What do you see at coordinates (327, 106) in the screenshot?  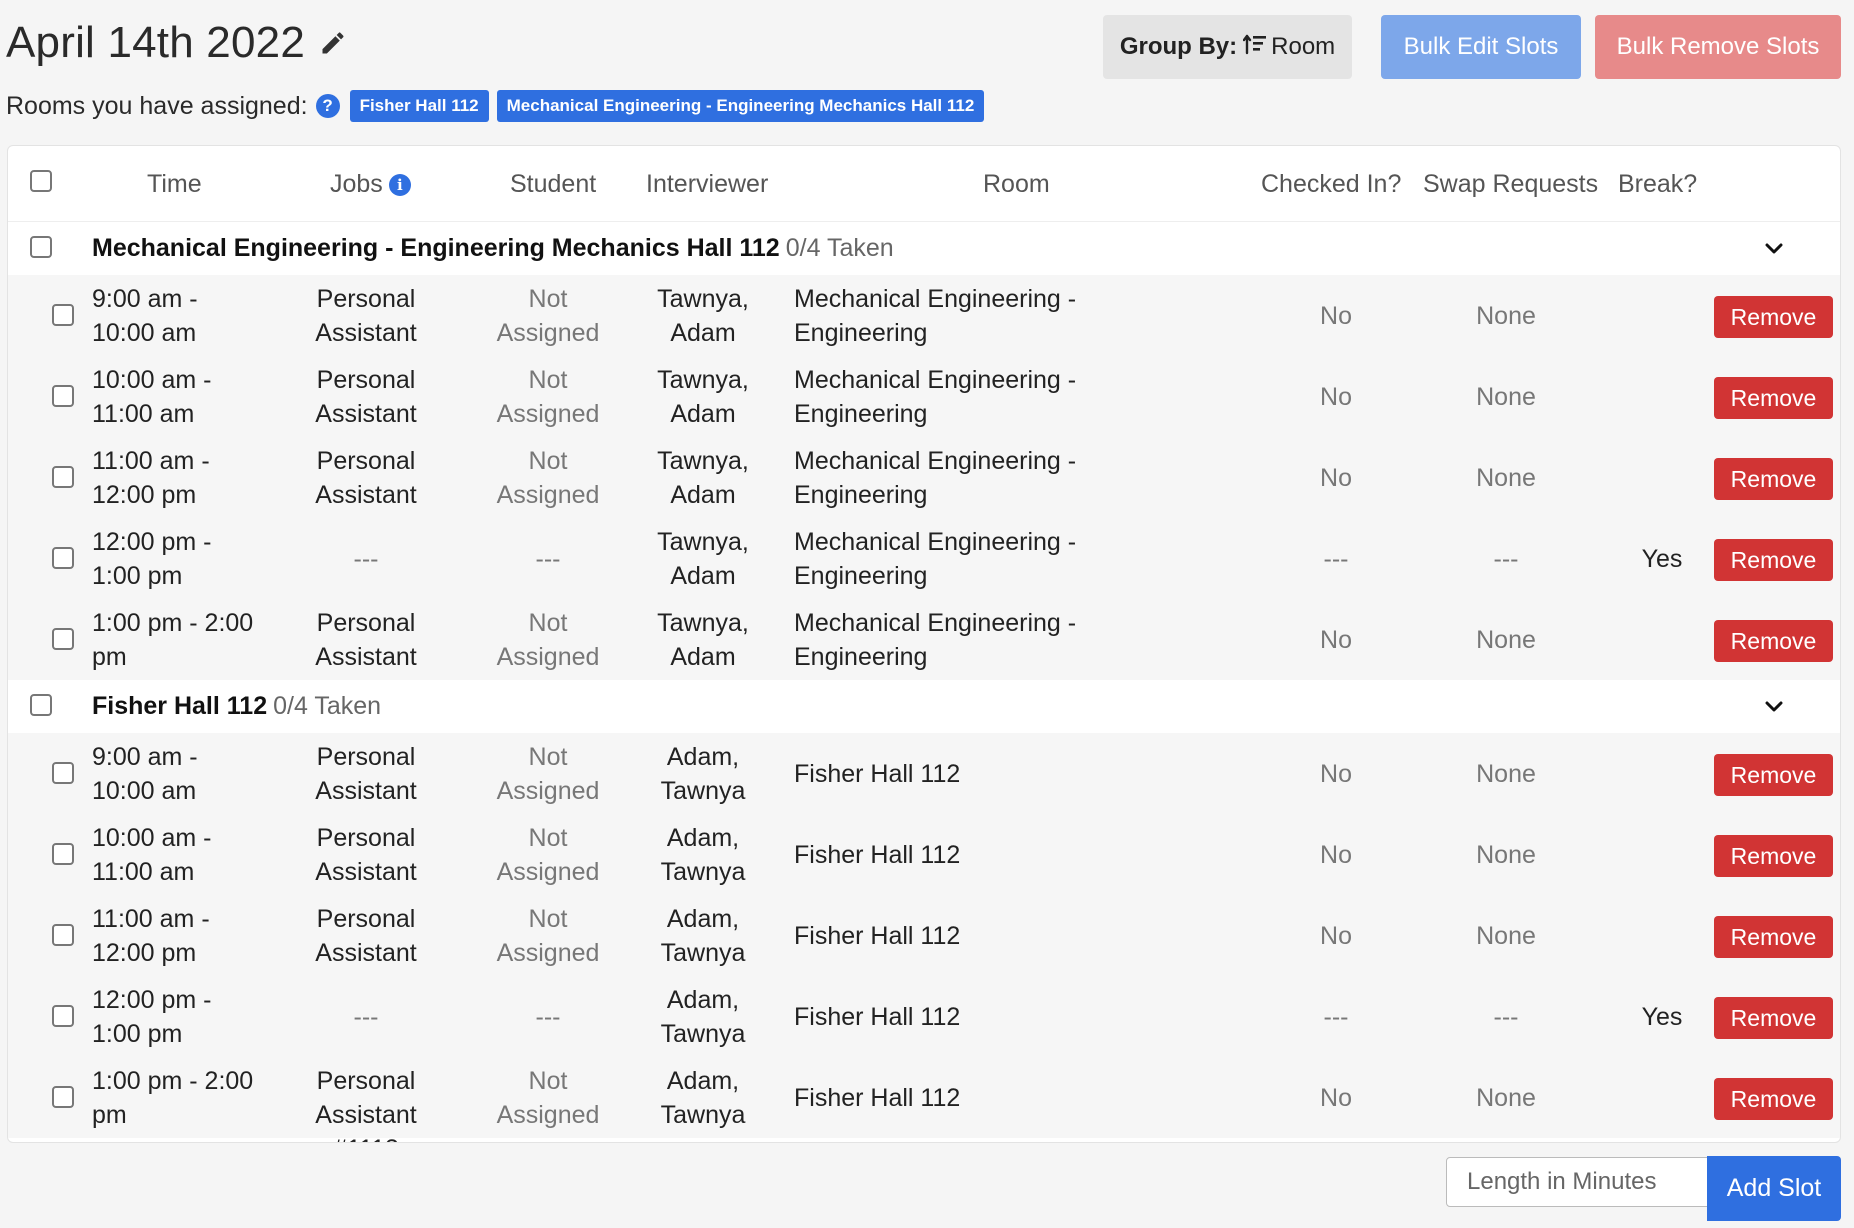 I see `question-circle-icon: ?` at bounding box center [327, 106].